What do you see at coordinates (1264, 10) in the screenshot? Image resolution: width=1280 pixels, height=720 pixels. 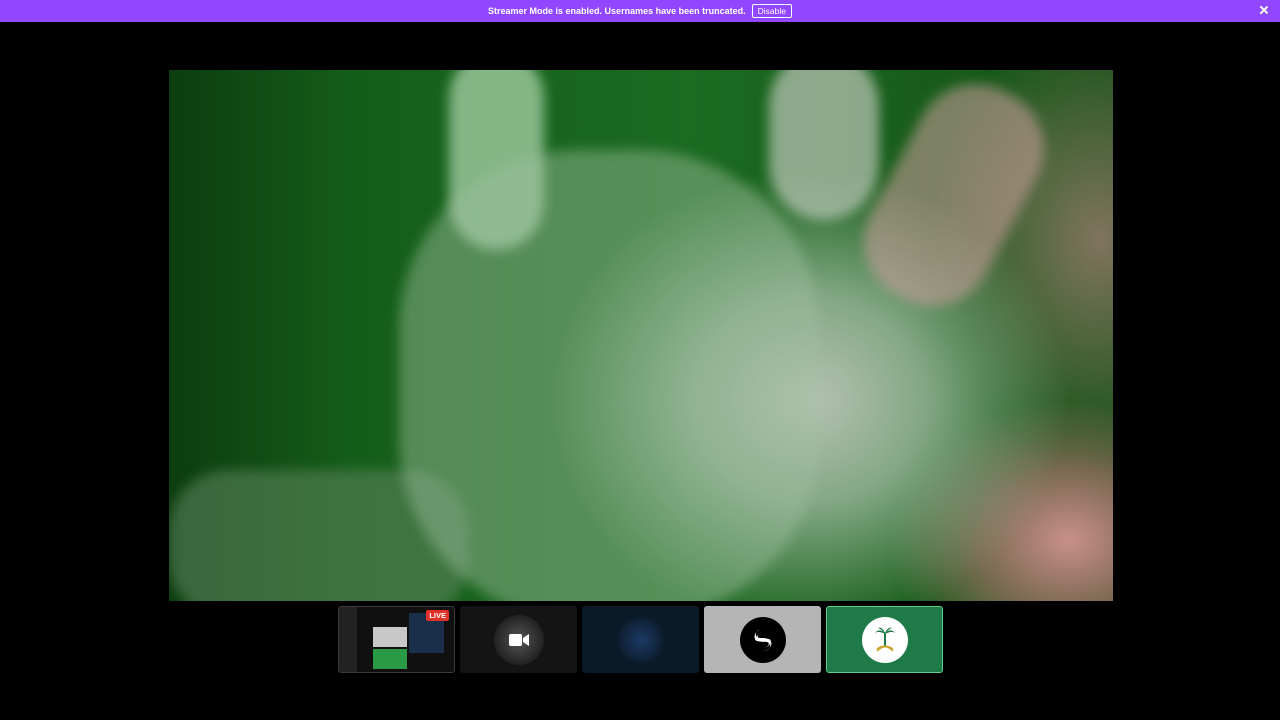 I see `close-icon` at bounding box center [1264, 10].